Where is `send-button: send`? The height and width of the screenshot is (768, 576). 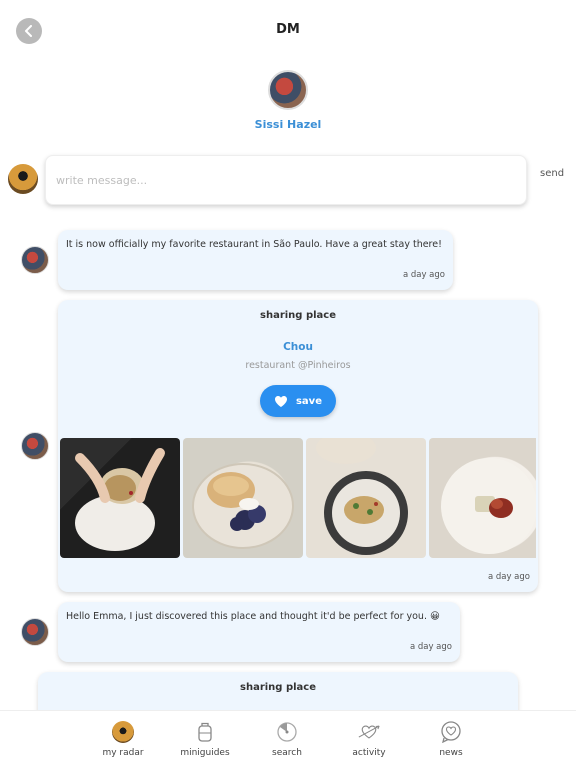 send-button: send is located at coordinates (552, 173).